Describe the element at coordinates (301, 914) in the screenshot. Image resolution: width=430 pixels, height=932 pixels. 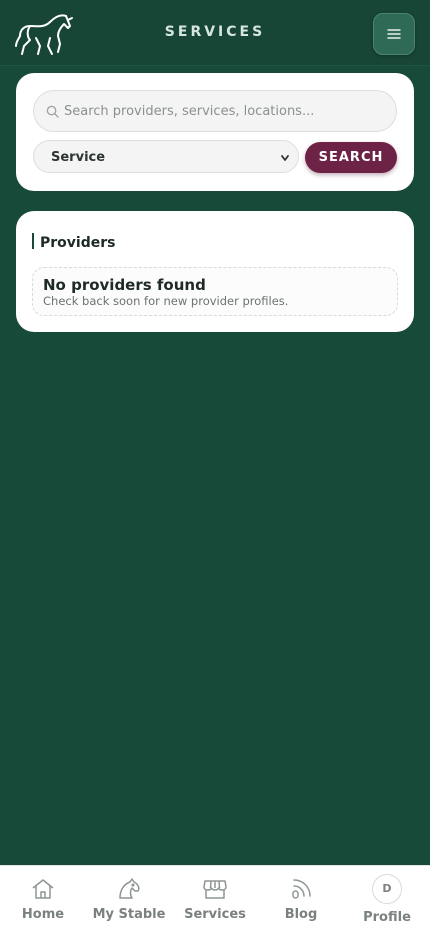
I see `nav-label-blog: Blog` at that location.